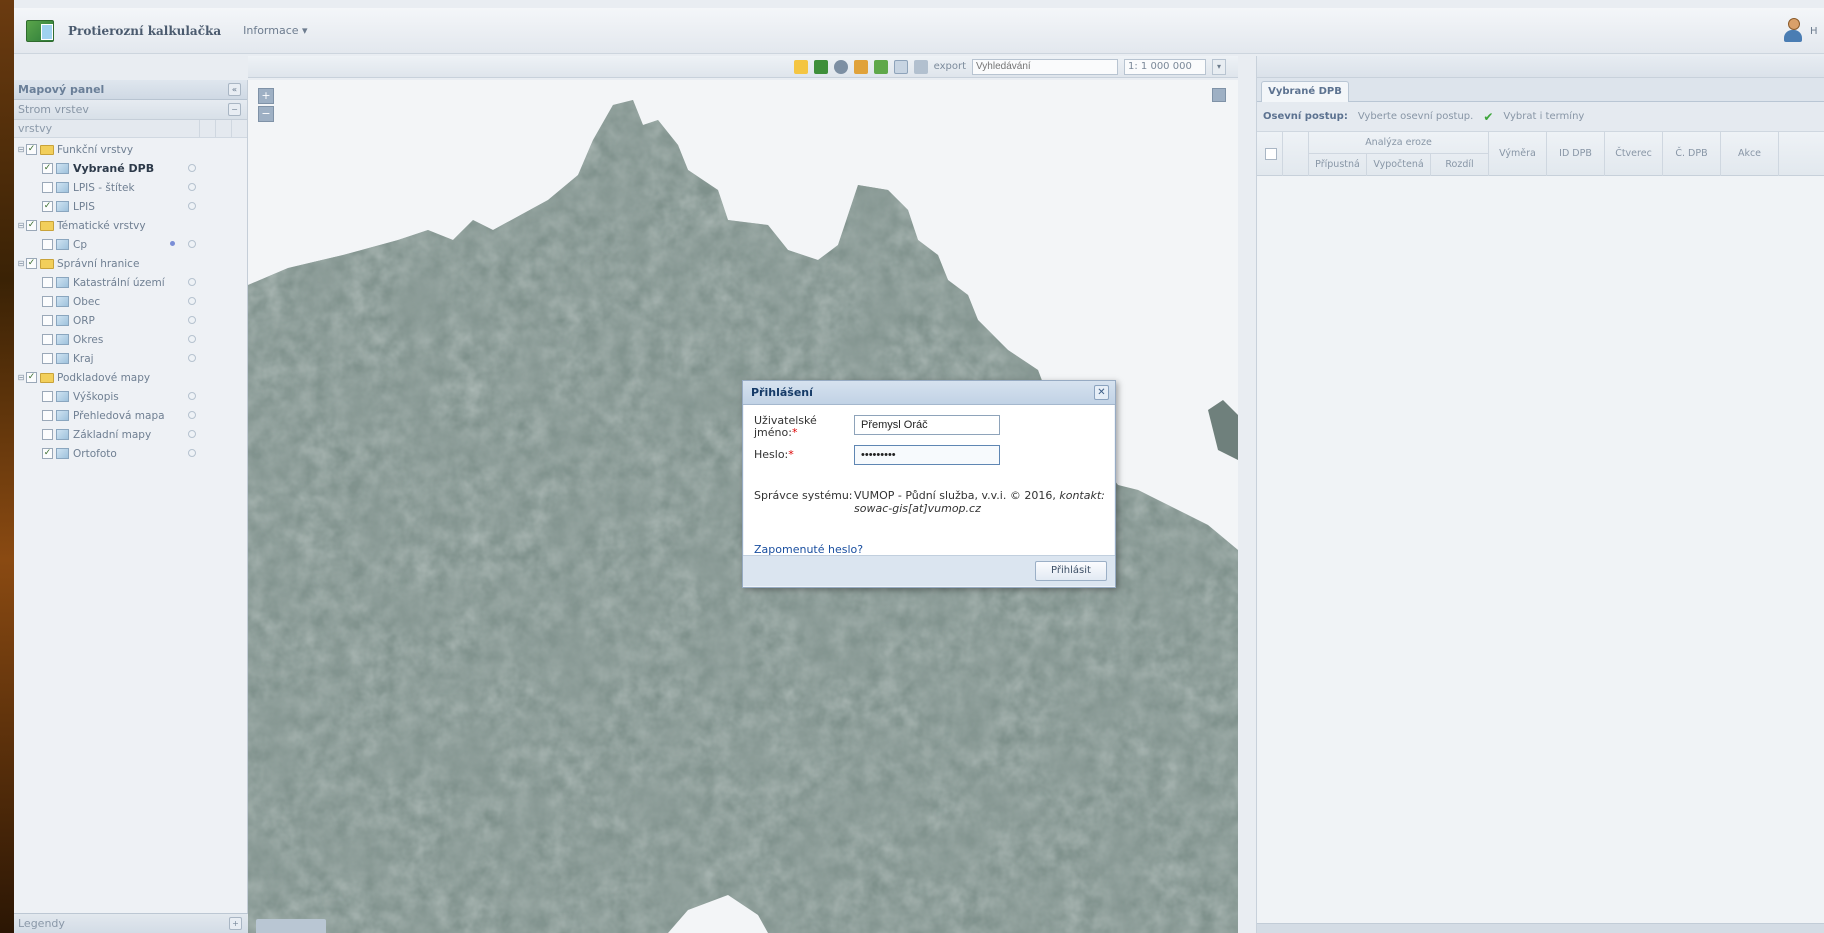 The image size is (1824, 933). Describe the element at coordinates (927, 455) in the screenshot. I see `password-field` at that location.